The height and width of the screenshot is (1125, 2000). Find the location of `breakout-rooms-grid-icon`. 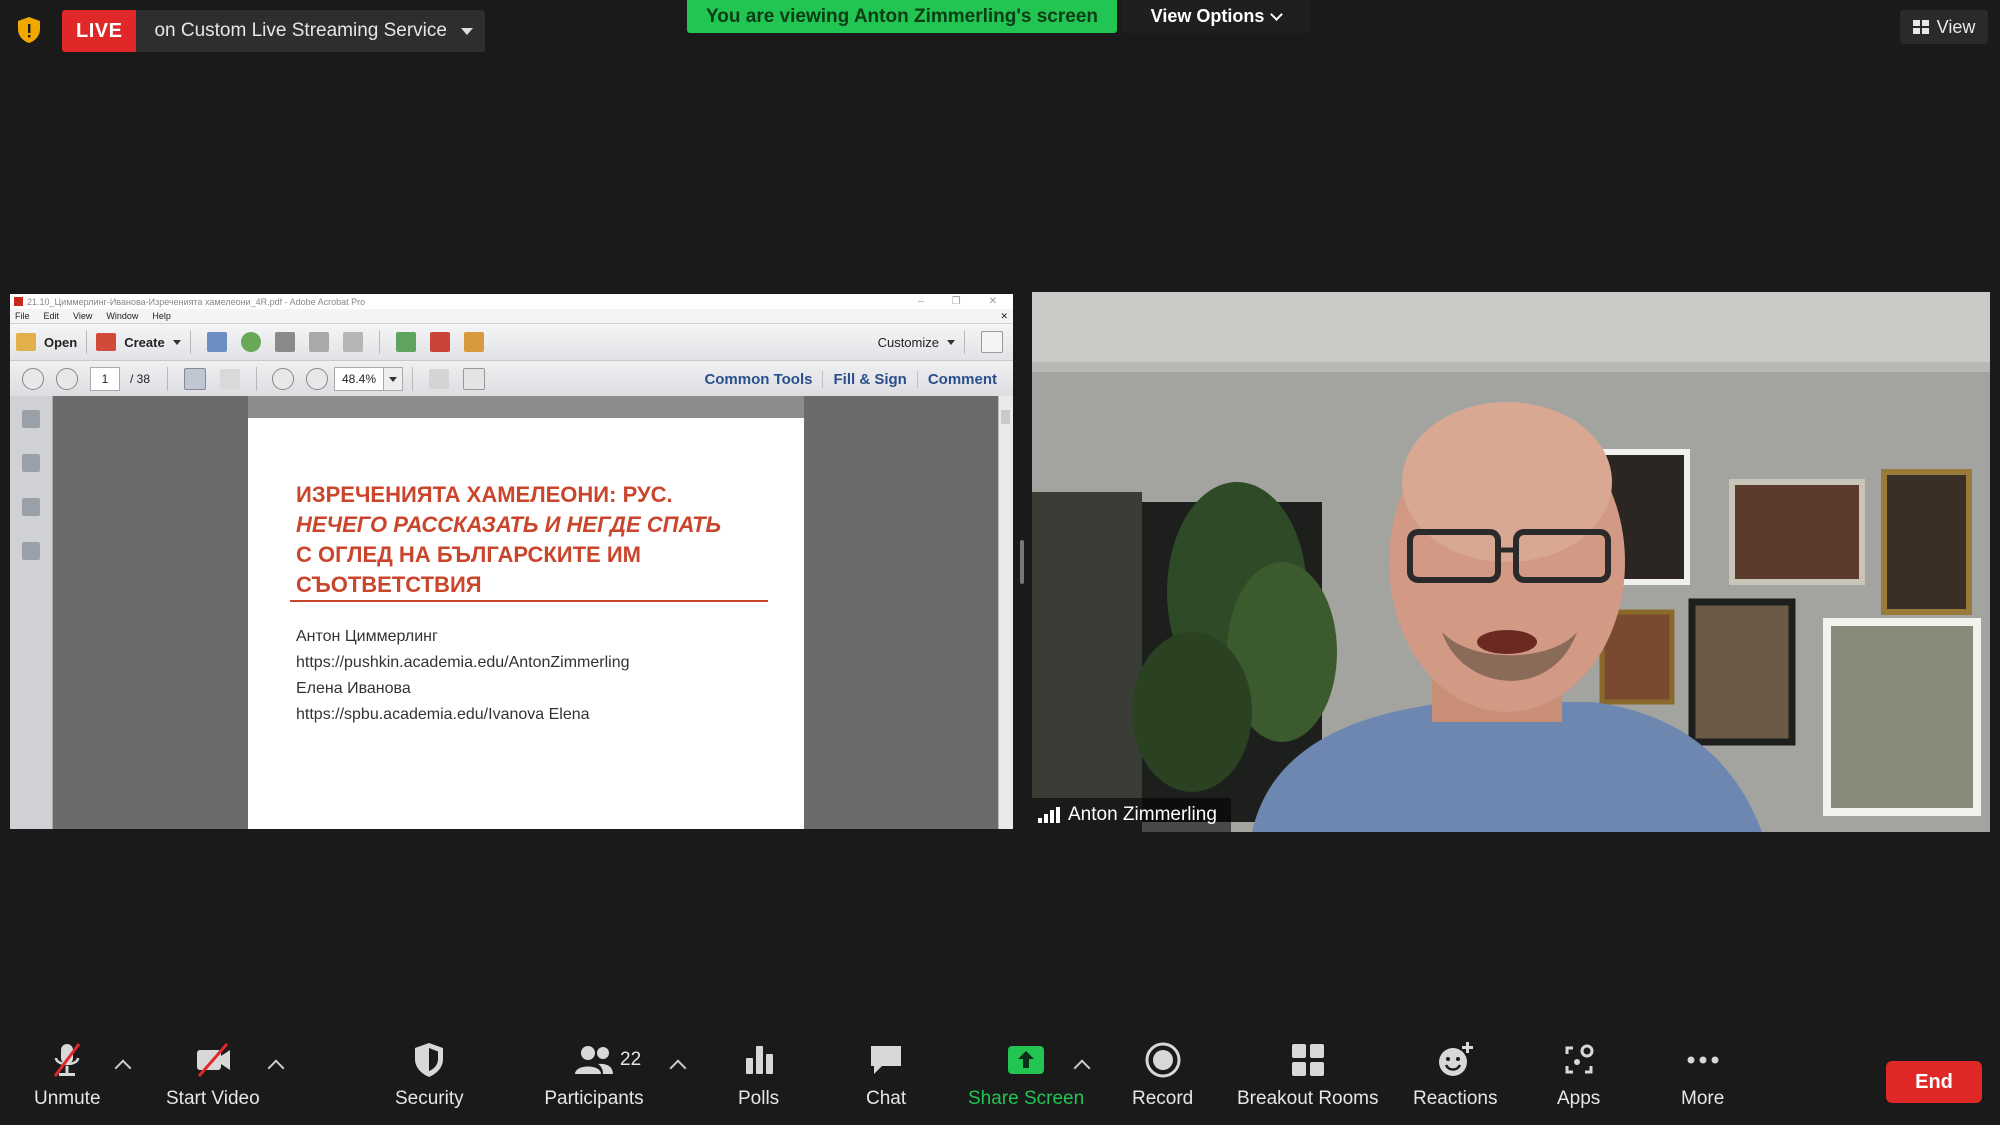

breakout-rooms-grid-icon is located at coordinates (1307, 1060).